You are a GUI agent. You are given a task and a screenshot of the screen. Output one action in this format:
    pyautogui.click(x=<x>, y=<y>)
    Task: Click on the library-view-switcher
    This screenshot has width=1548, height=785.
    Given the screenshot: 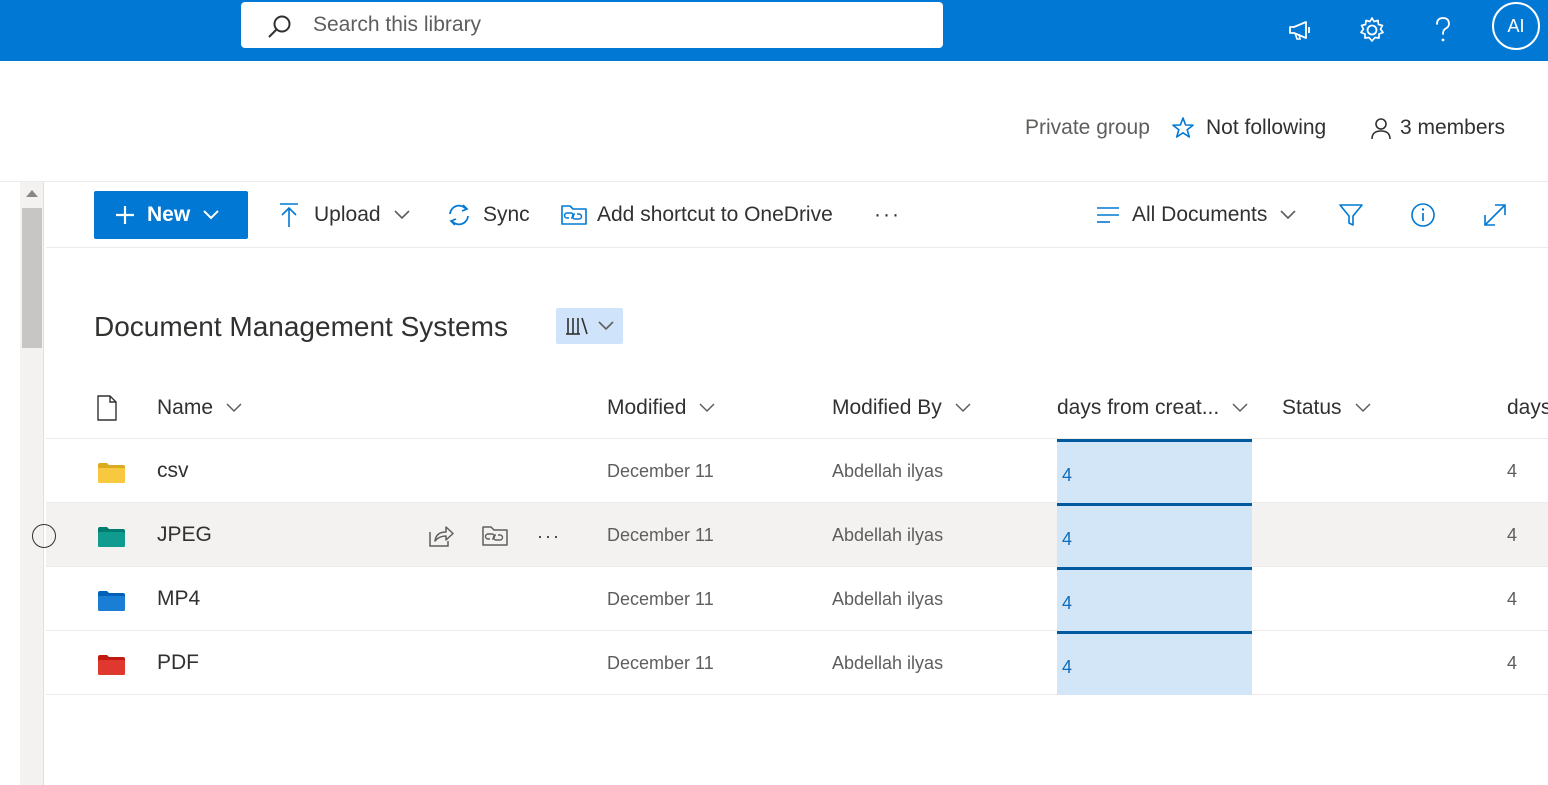 What is the action you would take?
    pyautogui.click(x=589, y=326)
    